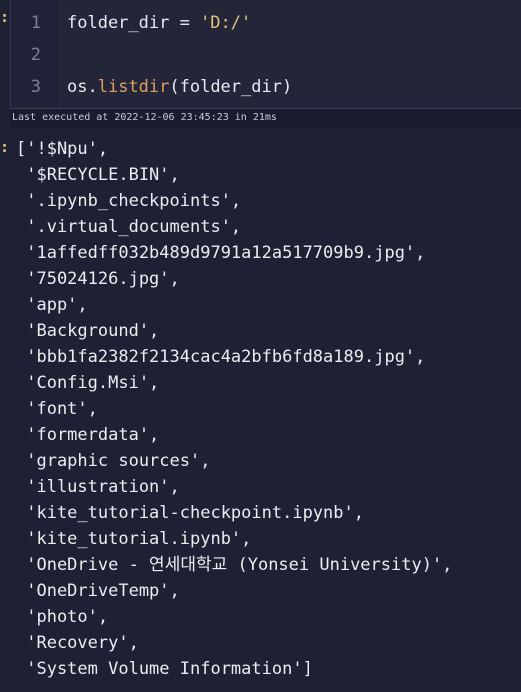  Describe the element at coordinates (98, 591) in the screenshot. I see `output-line: 'OneDriveTemp',` at that location.